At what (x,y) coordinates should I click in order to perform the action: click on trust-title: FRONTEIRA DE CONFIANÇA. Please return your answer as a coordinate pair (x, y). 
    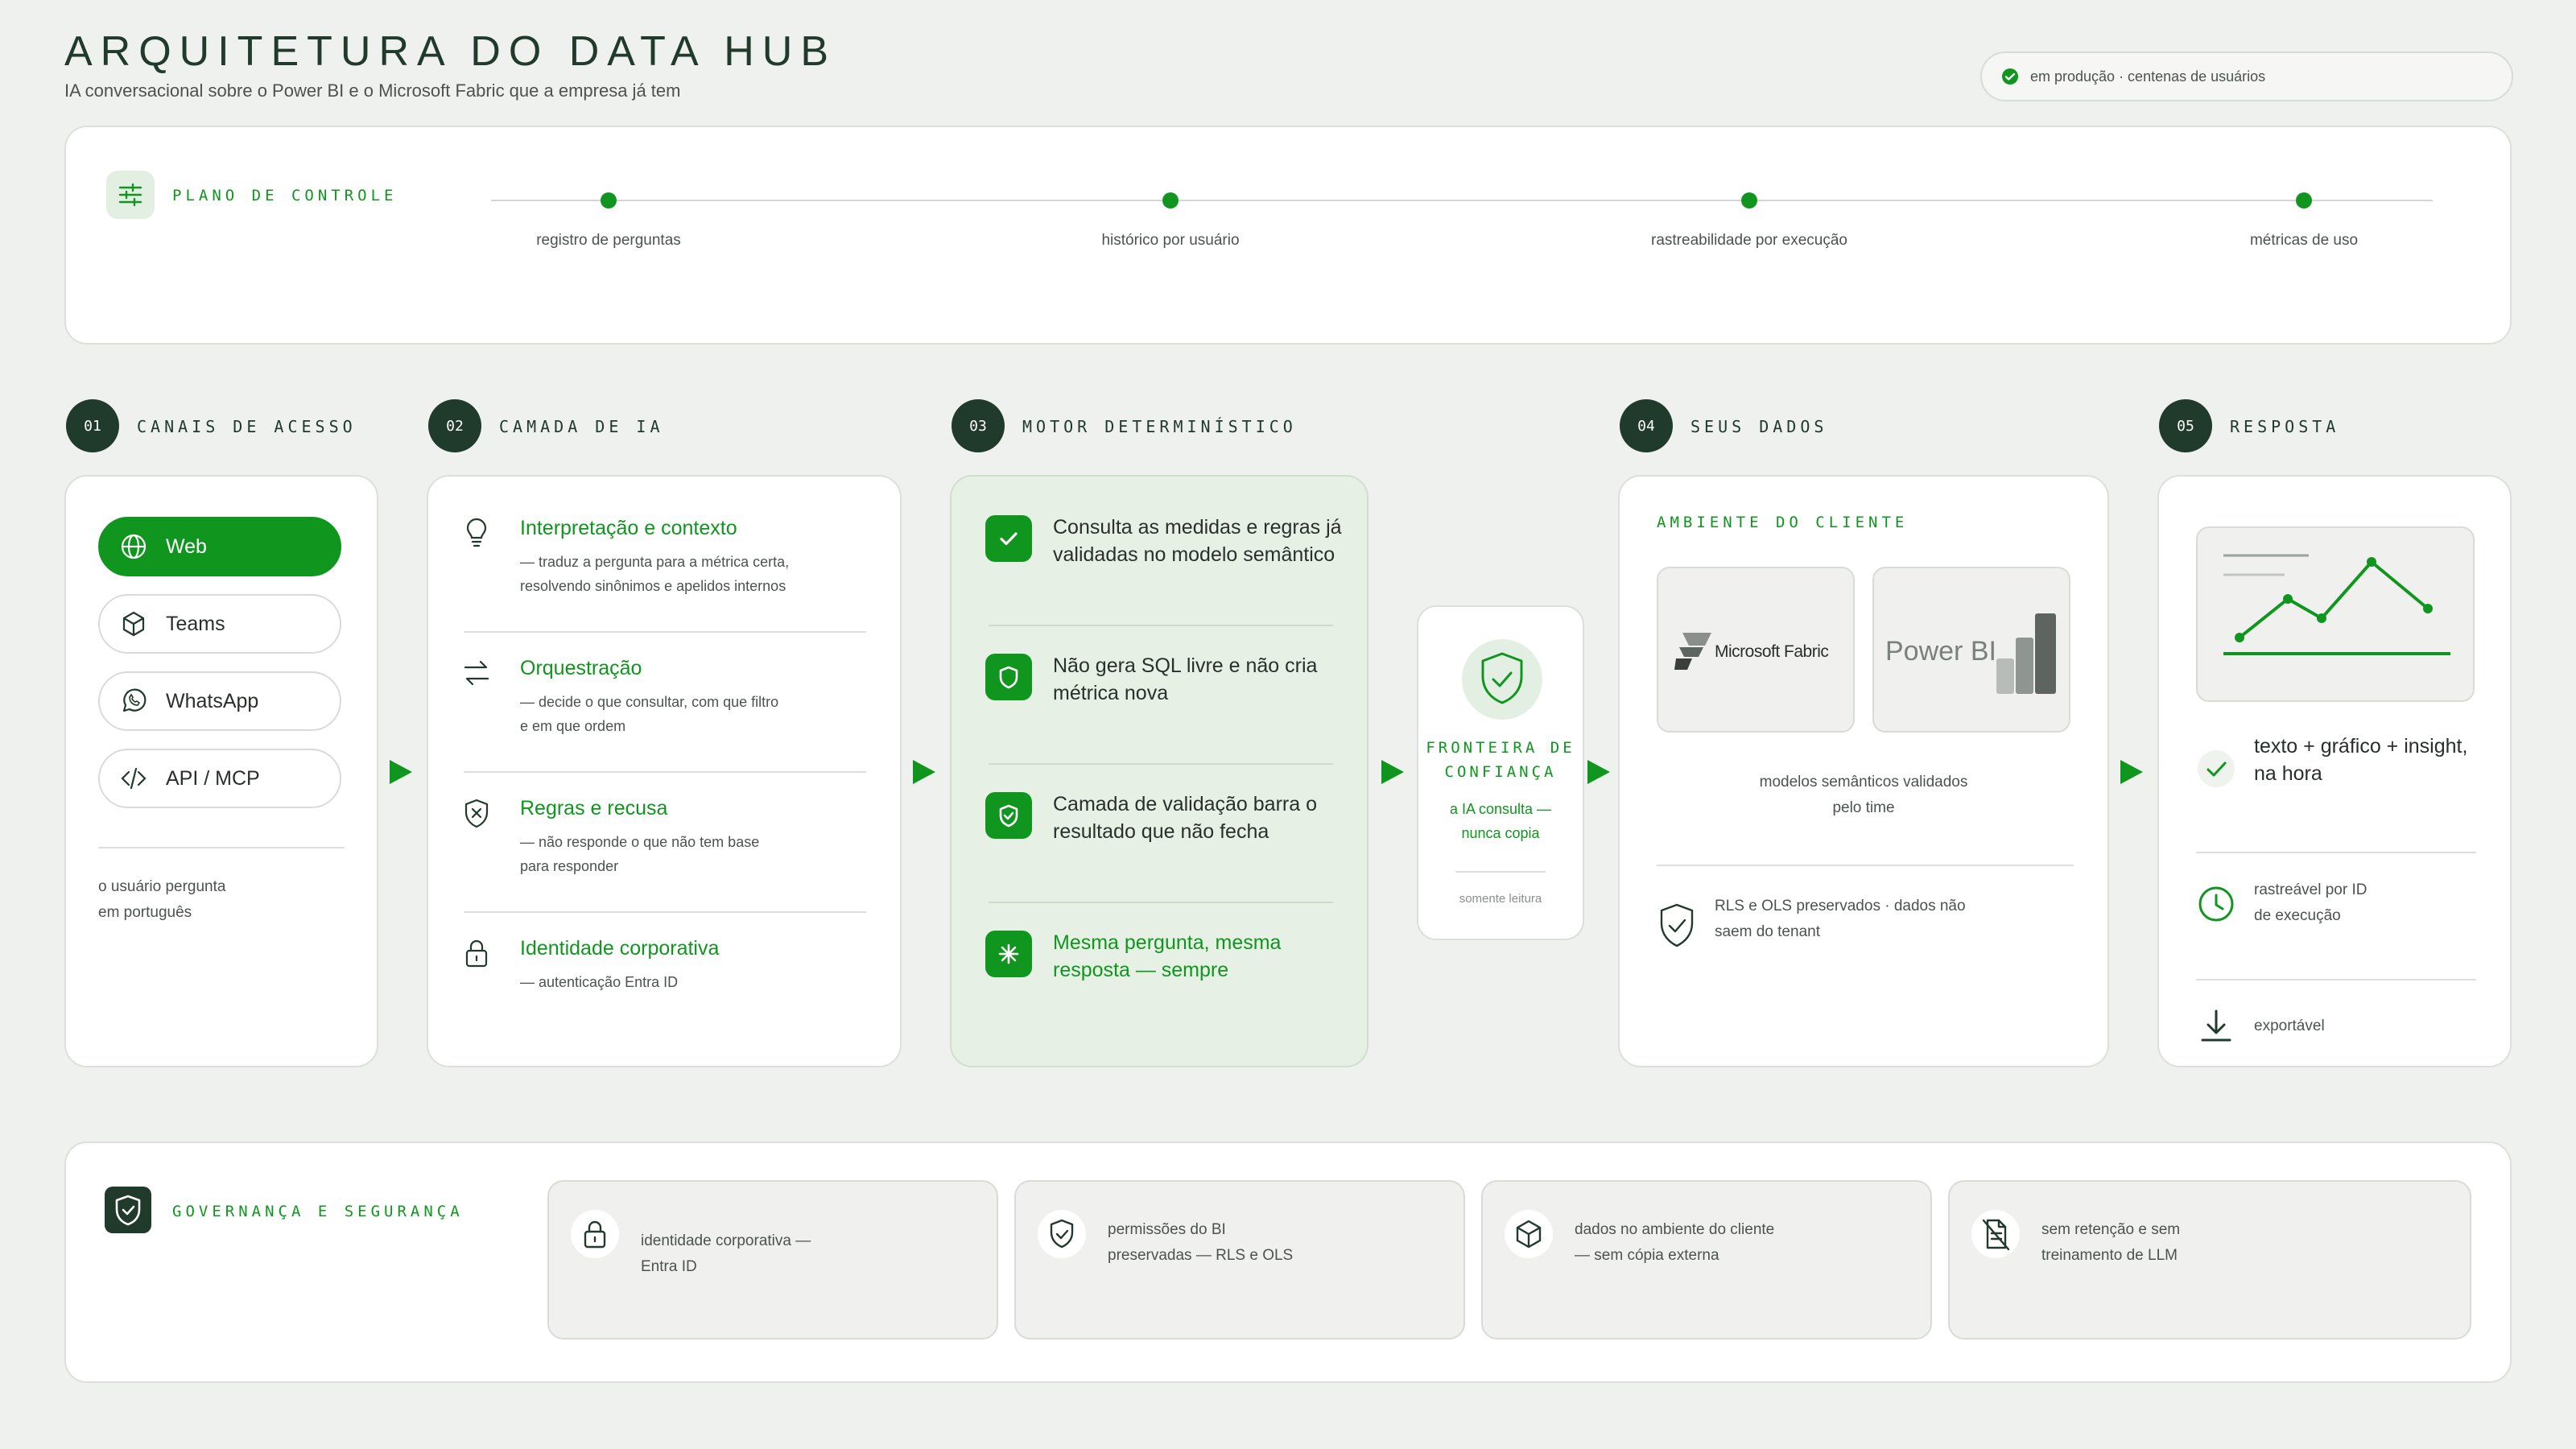
    Looking at the image, I should click on (1500, 760).